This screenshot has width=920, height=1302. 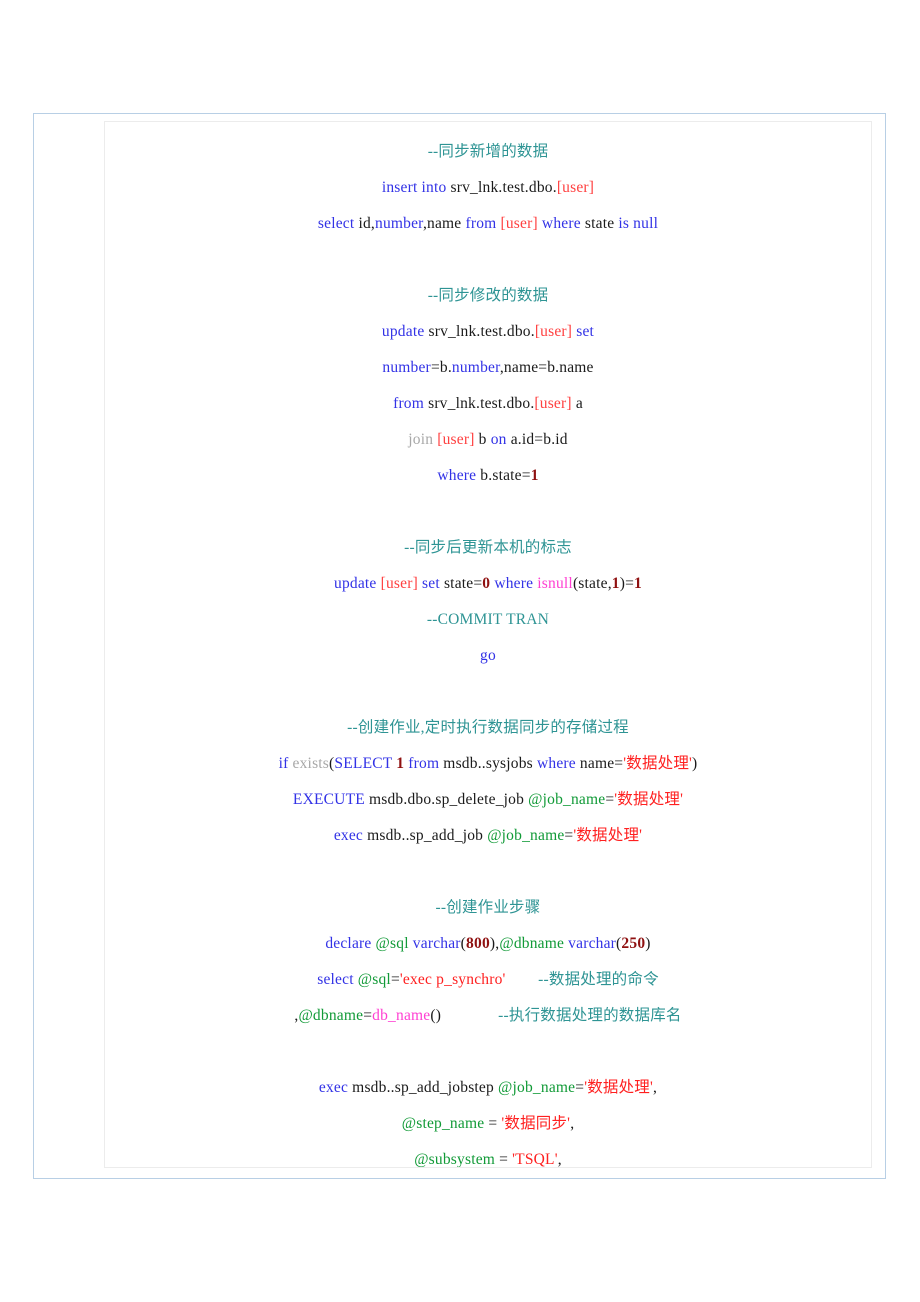 I want to click on code-token-var: @dbname, so click(x=331, y=1015).